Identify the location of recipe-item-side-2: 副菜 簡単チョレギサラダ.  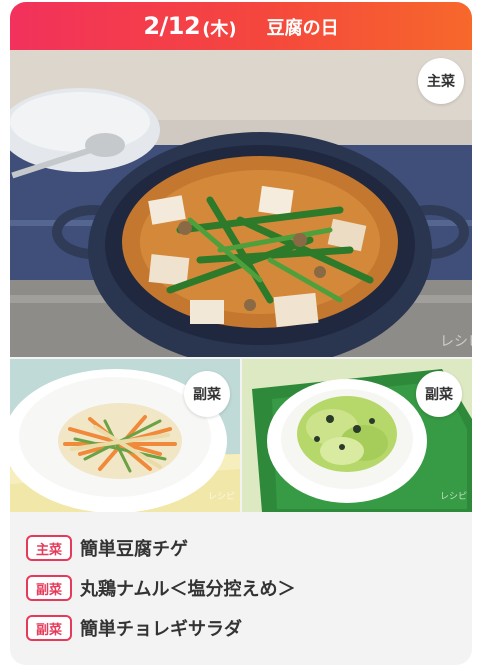
(249, 628).